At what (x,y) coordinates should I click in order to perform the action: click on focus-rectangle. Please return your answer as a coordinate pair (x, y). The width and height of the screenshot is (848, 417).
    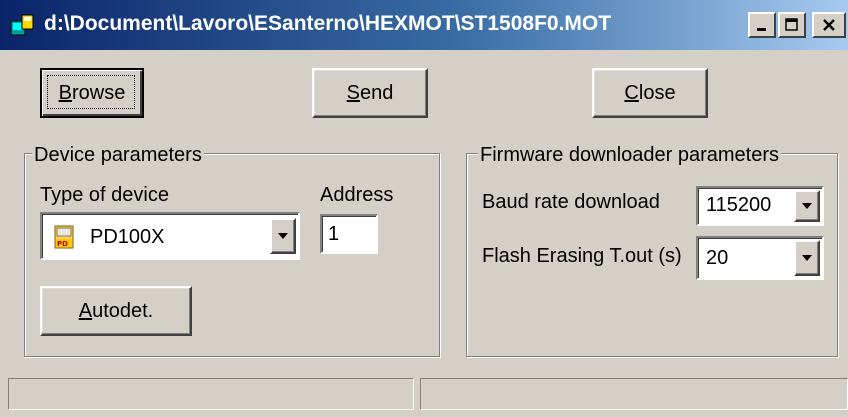
    Looking at the image, I should click on (91, 92).